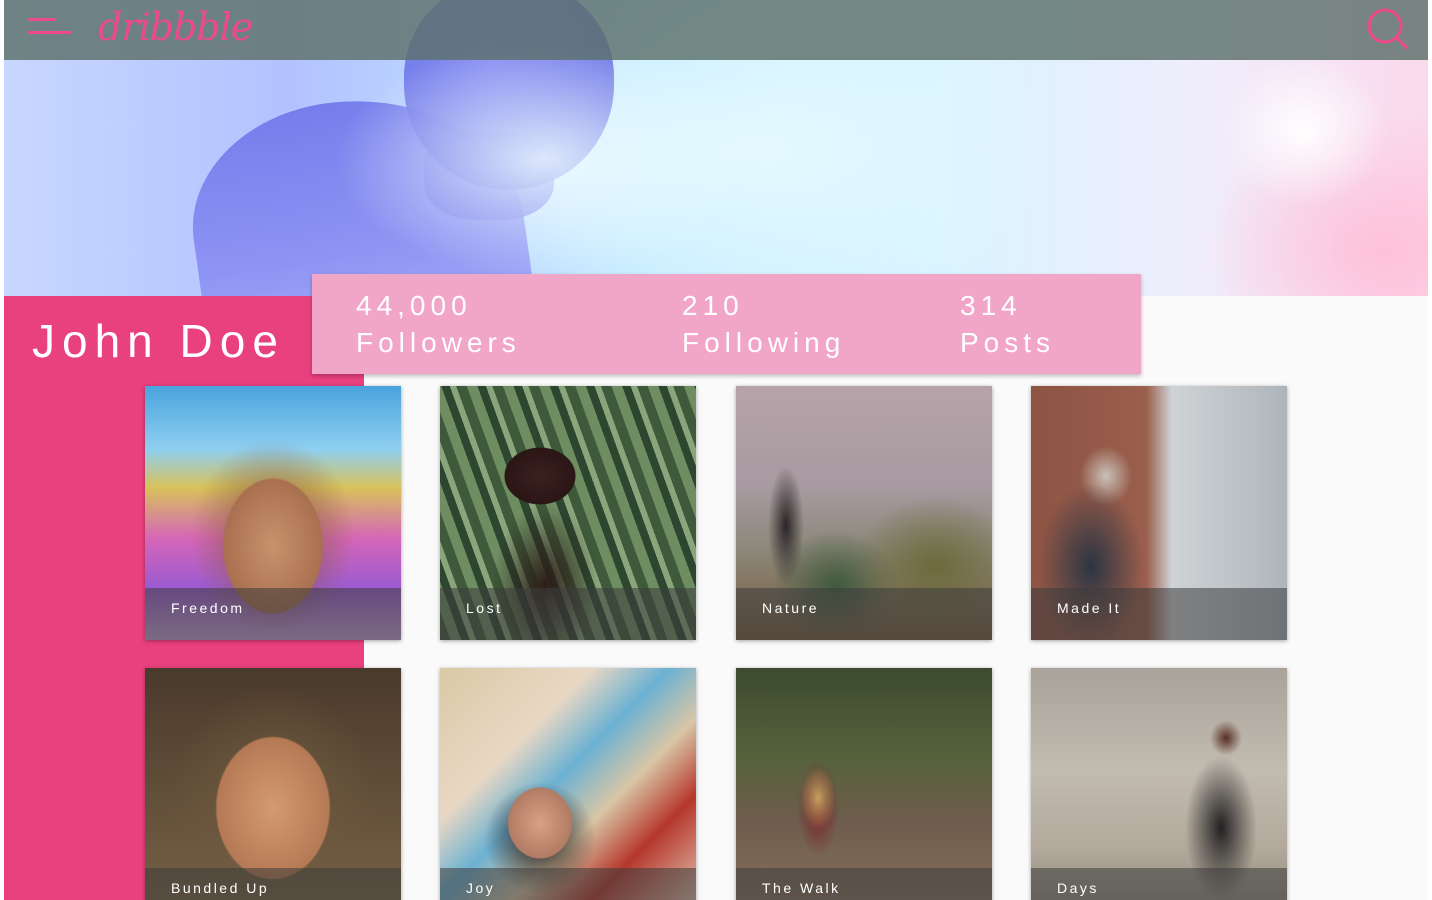 This screenshot has width=1432, height=900. I want to click on gallery-tile-lost: Lost, so click(568, 513).